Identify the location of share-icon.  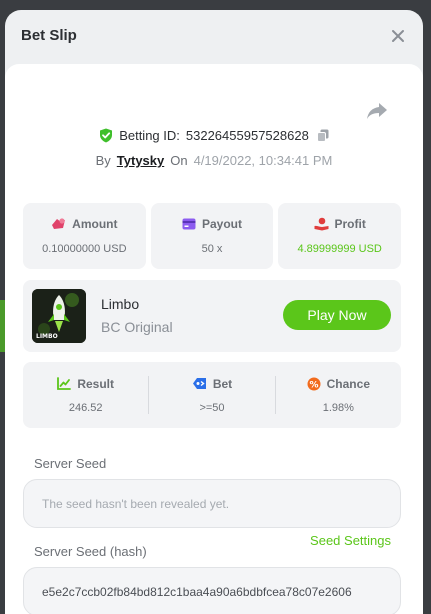
(377, 111).